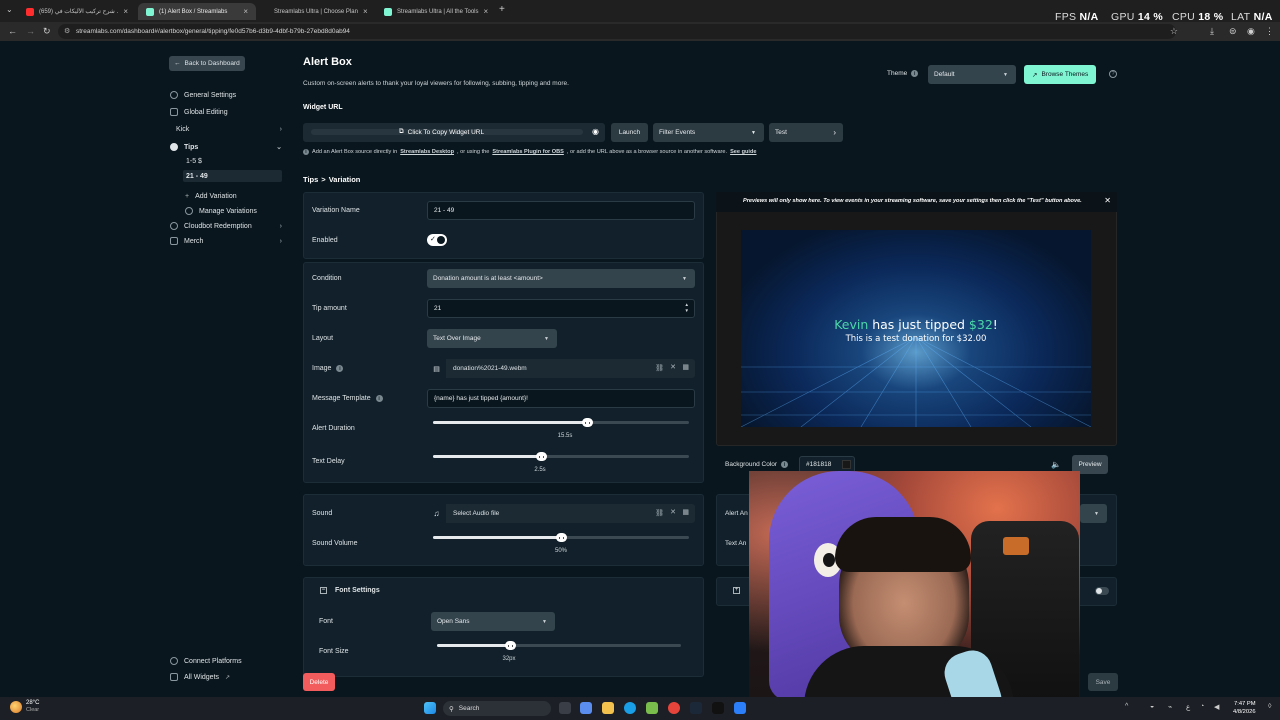 Image resolution: width=1280 pixels, height=720 pixels. What do you see at coordinates (316, 11) in the screenshot?
I see `tab-choose-plan: Streamlabs Ultra | Choose Plan ×` at bounding box center [316, 11].